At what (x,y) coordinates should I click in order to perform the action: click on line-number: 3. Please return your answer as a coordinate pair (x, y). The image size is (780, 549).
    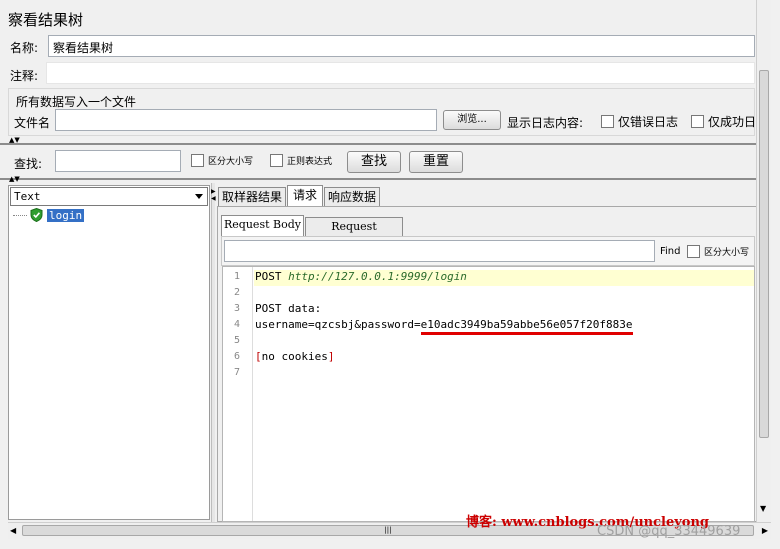
    Looking at the image, I should click on (237, 308).